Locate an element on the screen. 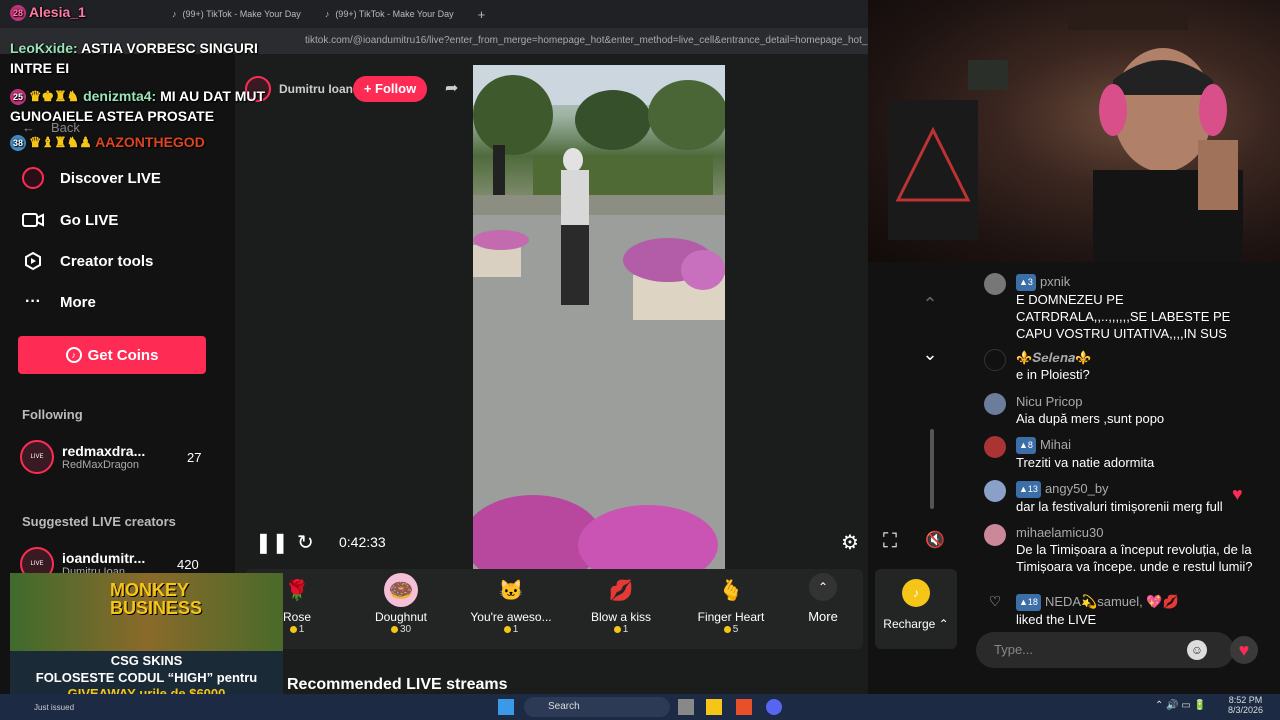 This screenshot has width=1280, height=720. sidebar-item-creator-tools: Creator tools is located at coordinates (87, 261).